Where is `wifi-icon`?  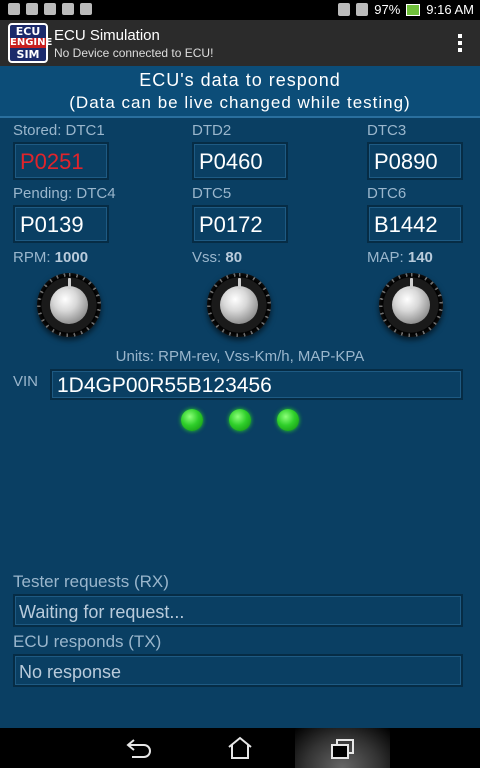 wifi-icon is located at coordinates (362, 9).